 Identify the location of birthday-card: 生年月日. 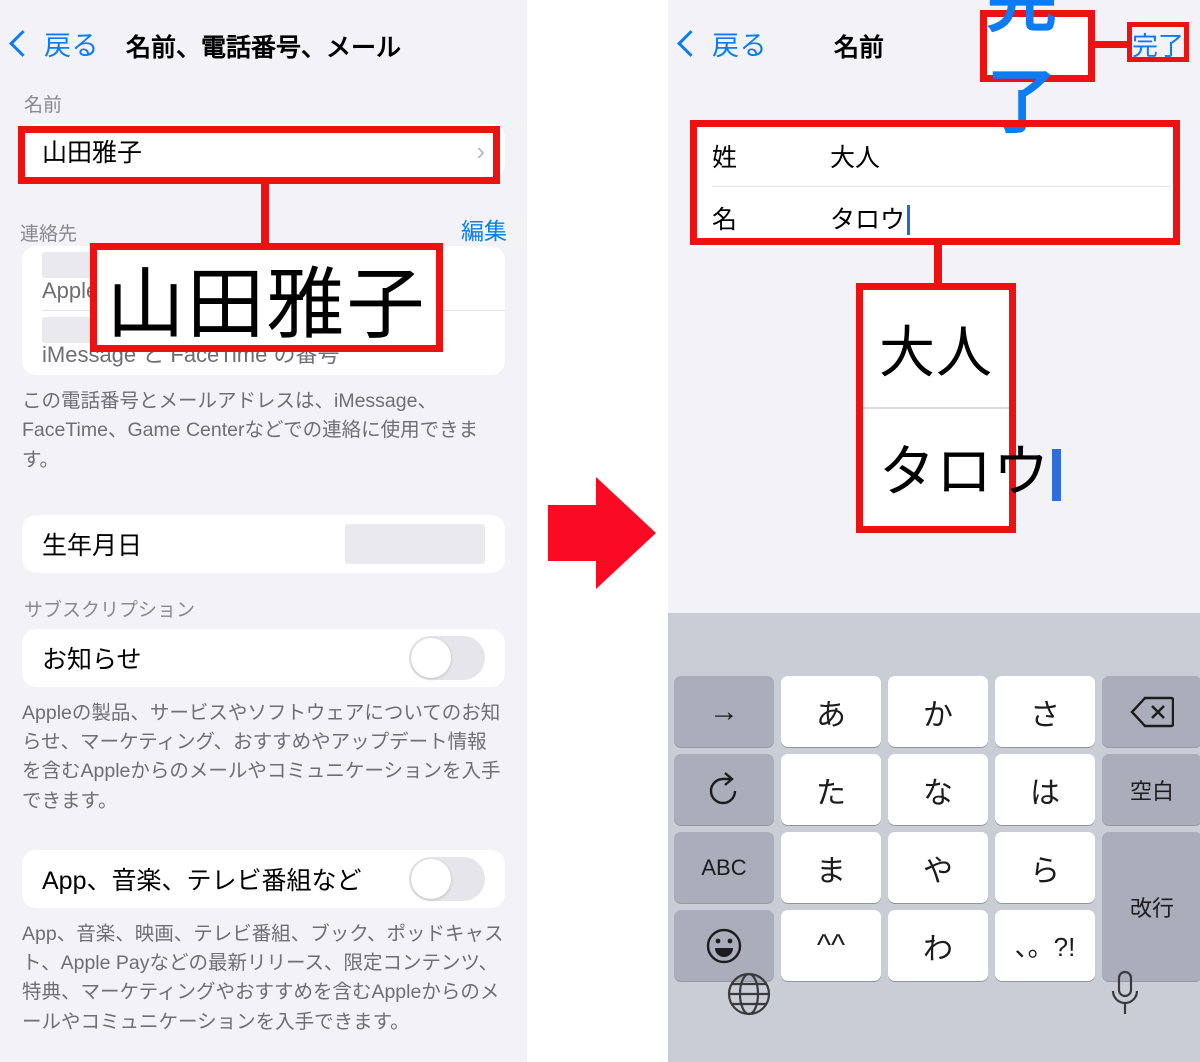
(263, 543).